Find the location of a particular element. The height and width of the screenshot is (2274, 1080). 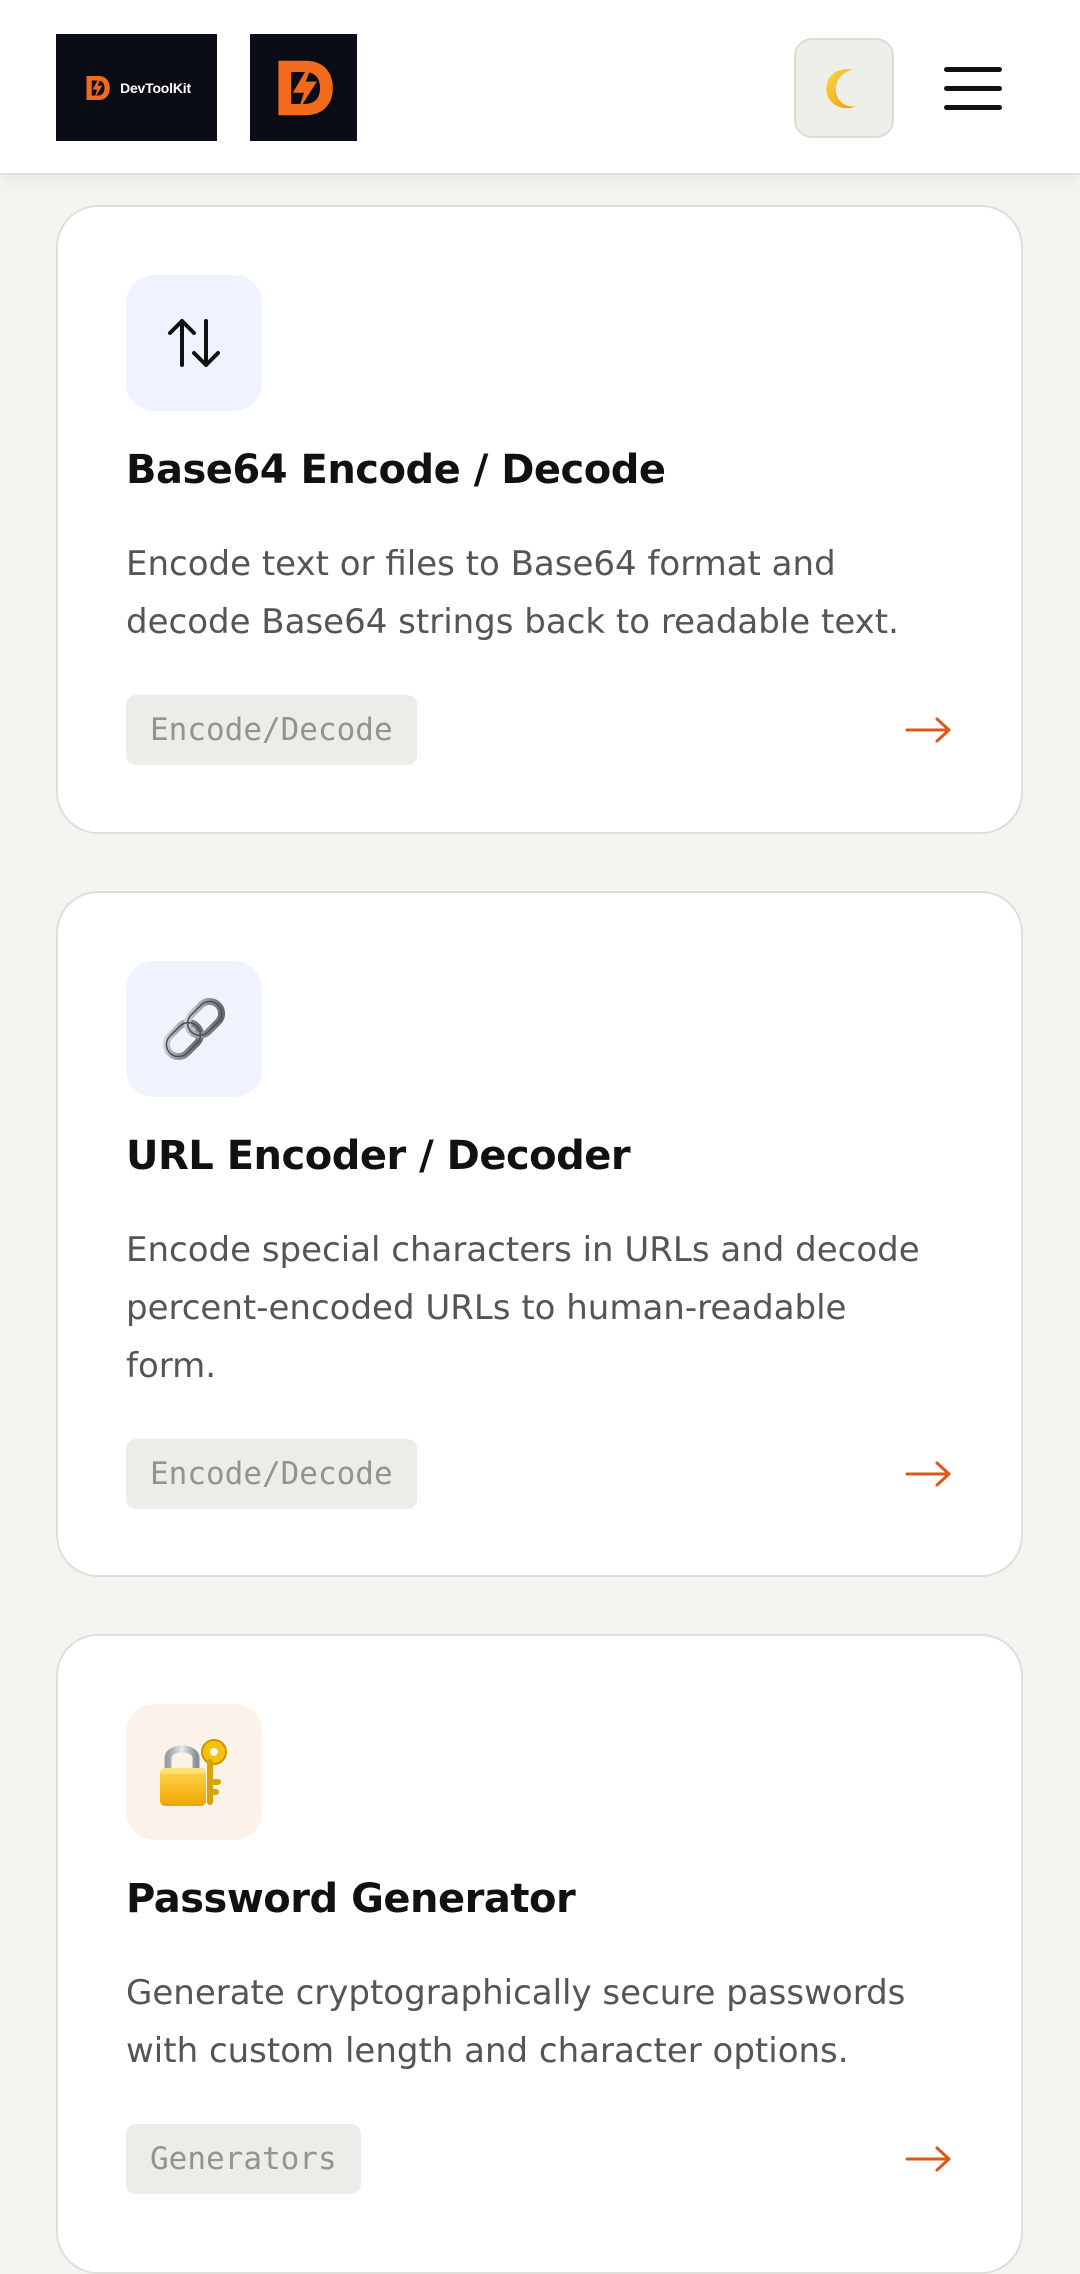

logo-text: DevToolKit is located at coordinates (155, 87).